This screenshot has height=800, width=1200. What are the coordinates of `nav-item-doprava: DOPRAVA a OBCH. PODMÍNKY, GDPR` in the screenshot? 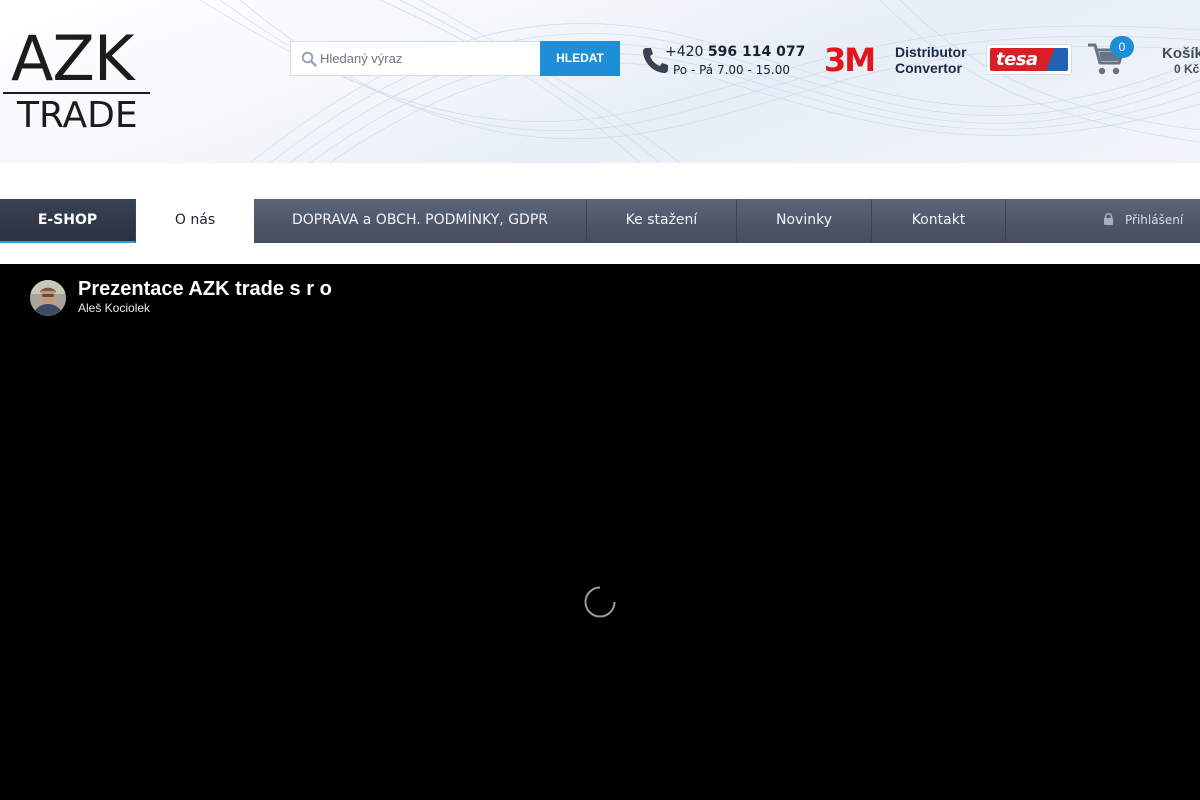 It's located at (420, 221).